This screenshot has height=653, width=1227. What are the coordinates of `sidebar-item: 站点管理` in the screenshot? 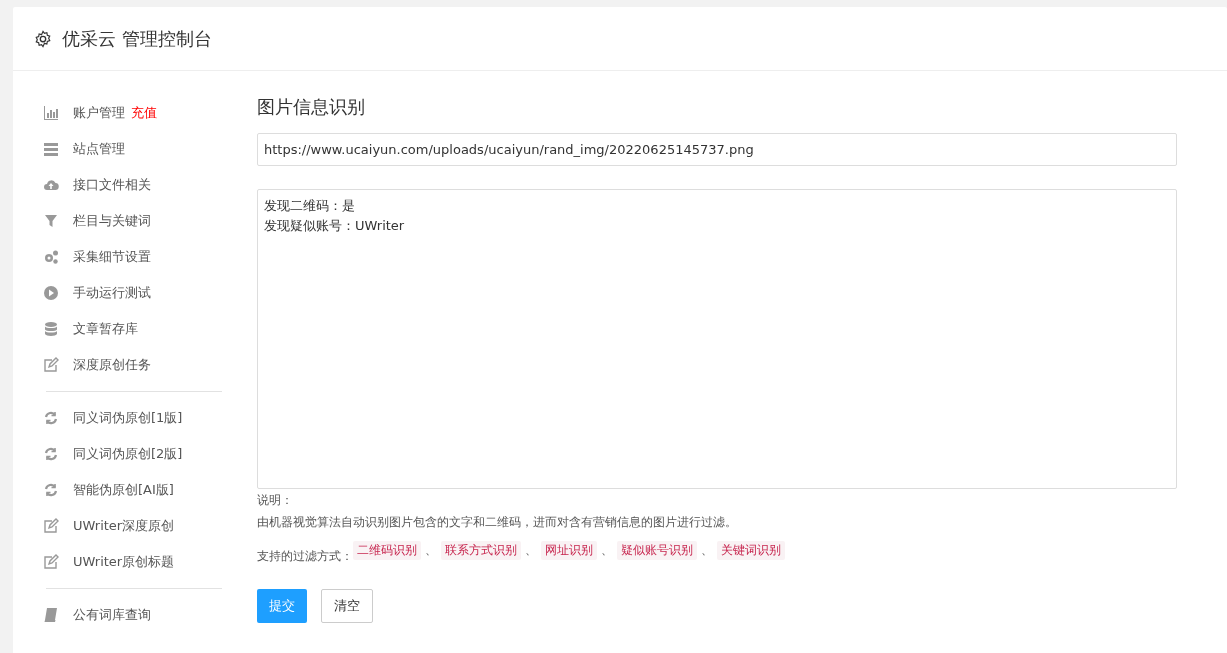 It's located at (133, 149).